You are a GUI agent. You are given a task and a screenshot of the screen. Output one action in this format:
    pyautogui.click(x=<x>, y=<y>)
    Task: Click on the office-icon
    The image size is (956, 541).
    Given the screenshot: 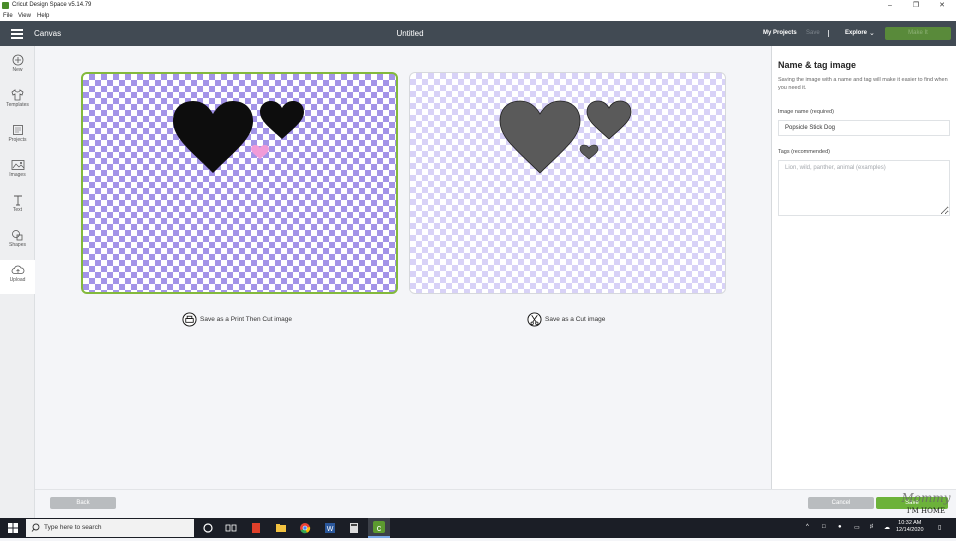 What is the action you would take?
    pyautogui.click(x=256, y=528)
    